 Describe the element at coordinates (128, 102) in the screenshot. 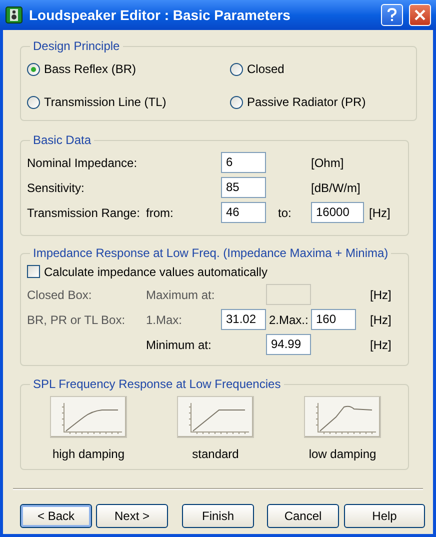

I see `radio-option: Transmission Line (TL)` at that location.